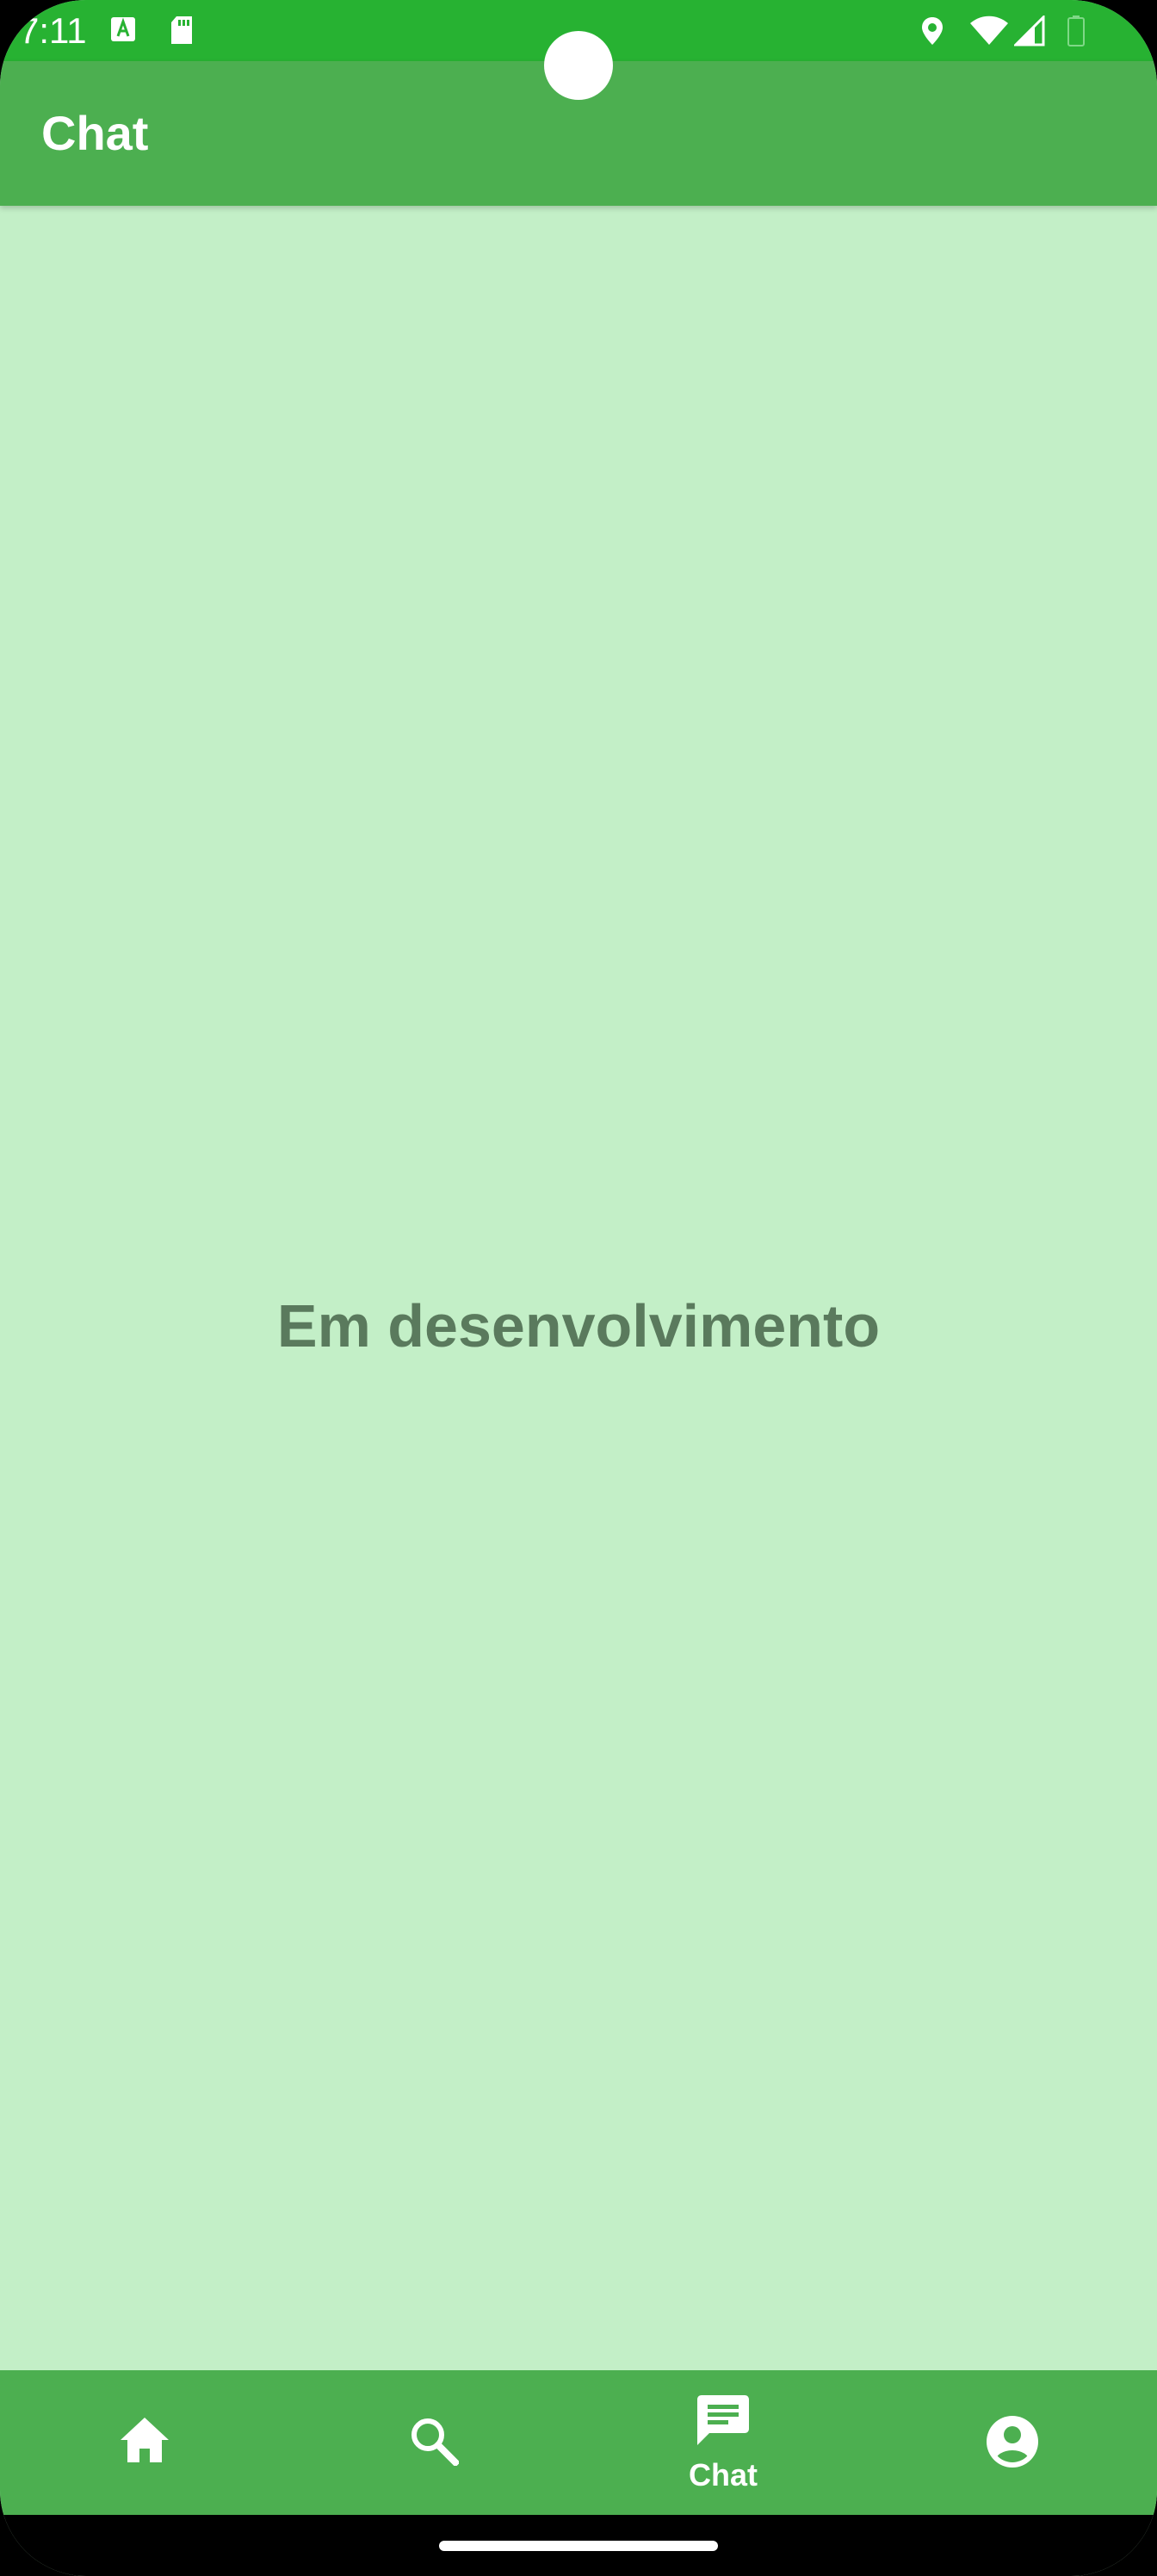 This screenshot has width=1157, height=2576. Describe the element at coordinates (933, 31) in the screenshot. I see `location-icon` at that location.